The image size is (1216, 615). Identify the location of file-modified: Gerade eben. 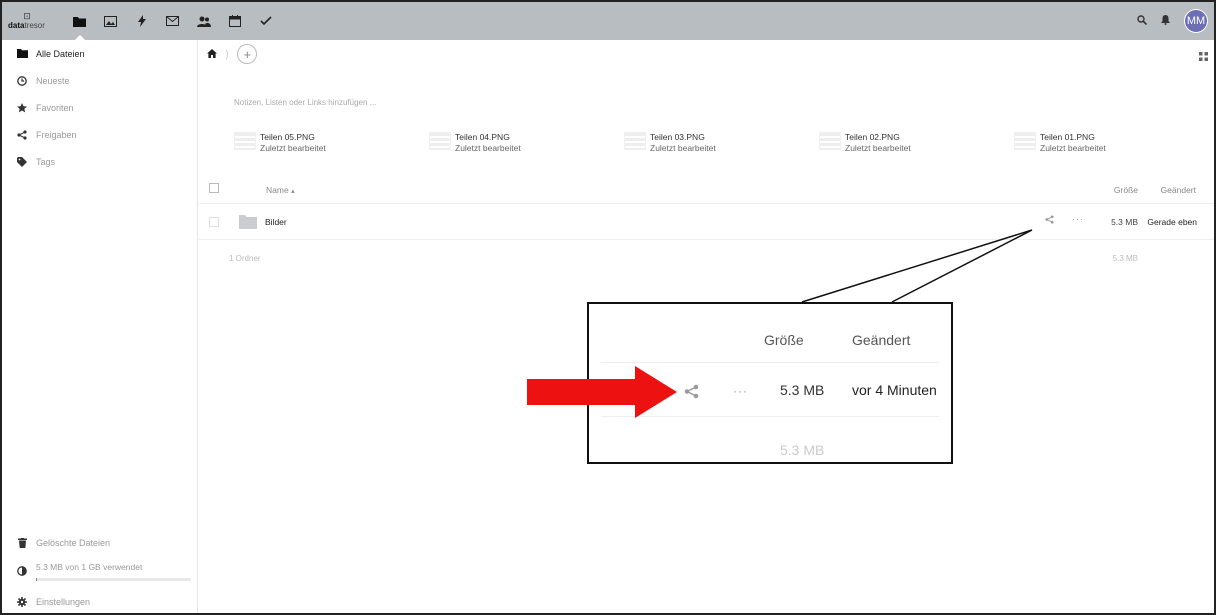
(1172, 222).